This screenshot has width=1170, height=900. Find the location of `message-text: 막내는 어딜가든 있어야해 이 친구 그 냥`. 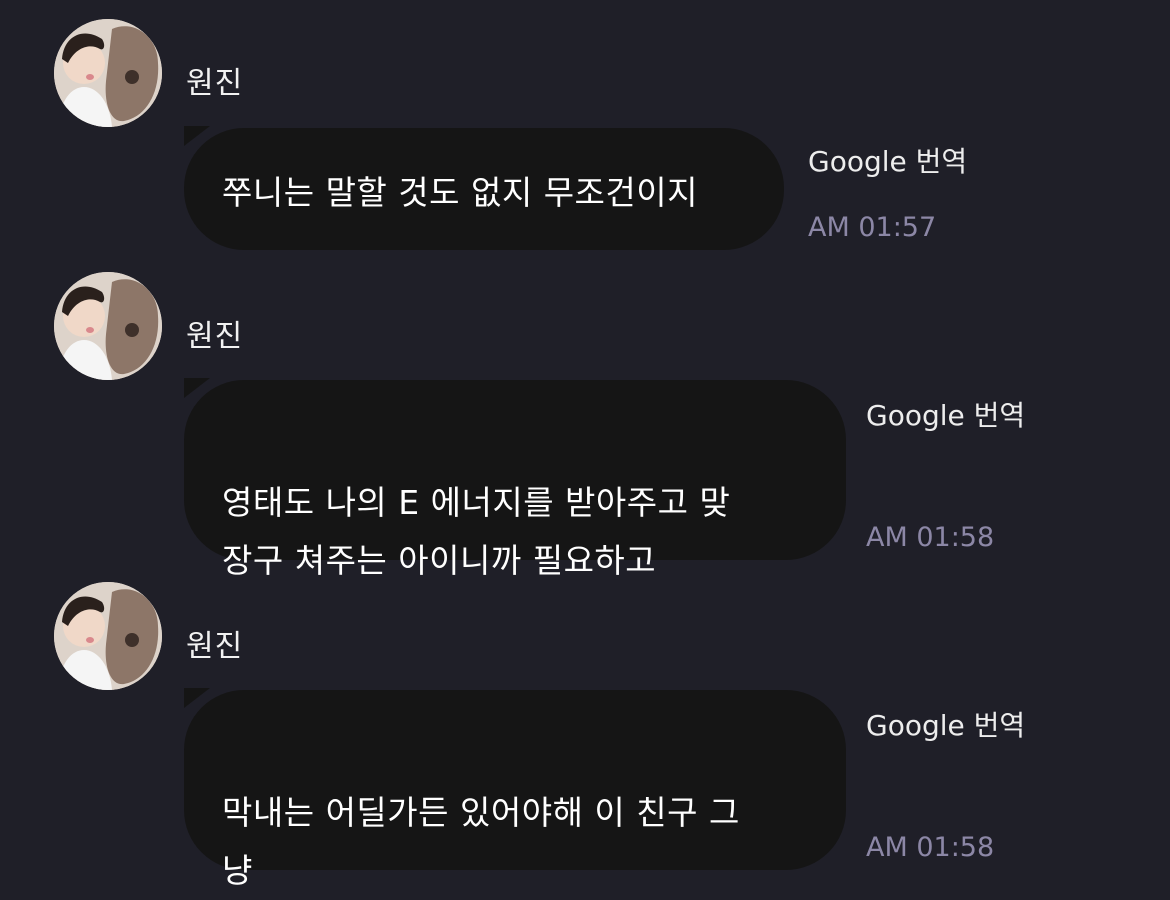

message-text: 막내는 어딜가든 있어야해 이 친구 그 냥 is located at coordinates (481, 841).